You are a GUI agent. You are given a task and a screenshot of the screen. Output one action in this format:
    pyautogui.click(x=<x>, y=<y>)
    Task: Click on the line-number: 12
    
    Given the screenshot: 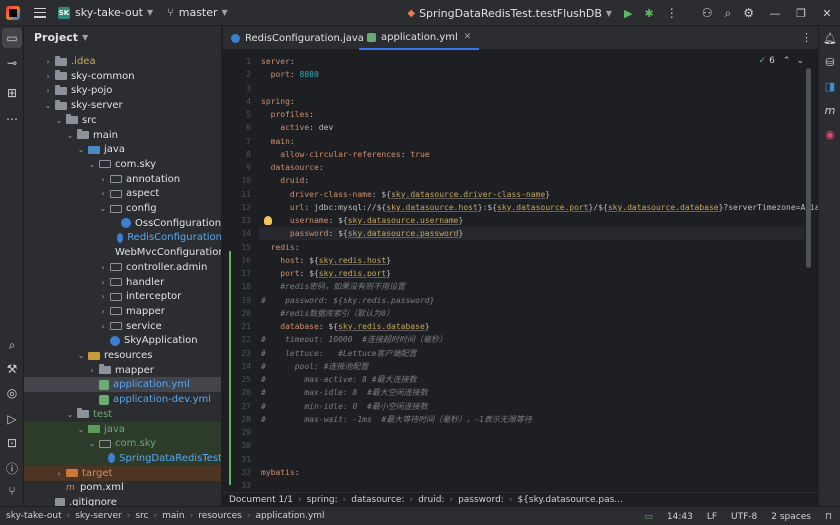 What is the action you would take?
    pyautogui.click(x=236, y=207)
    